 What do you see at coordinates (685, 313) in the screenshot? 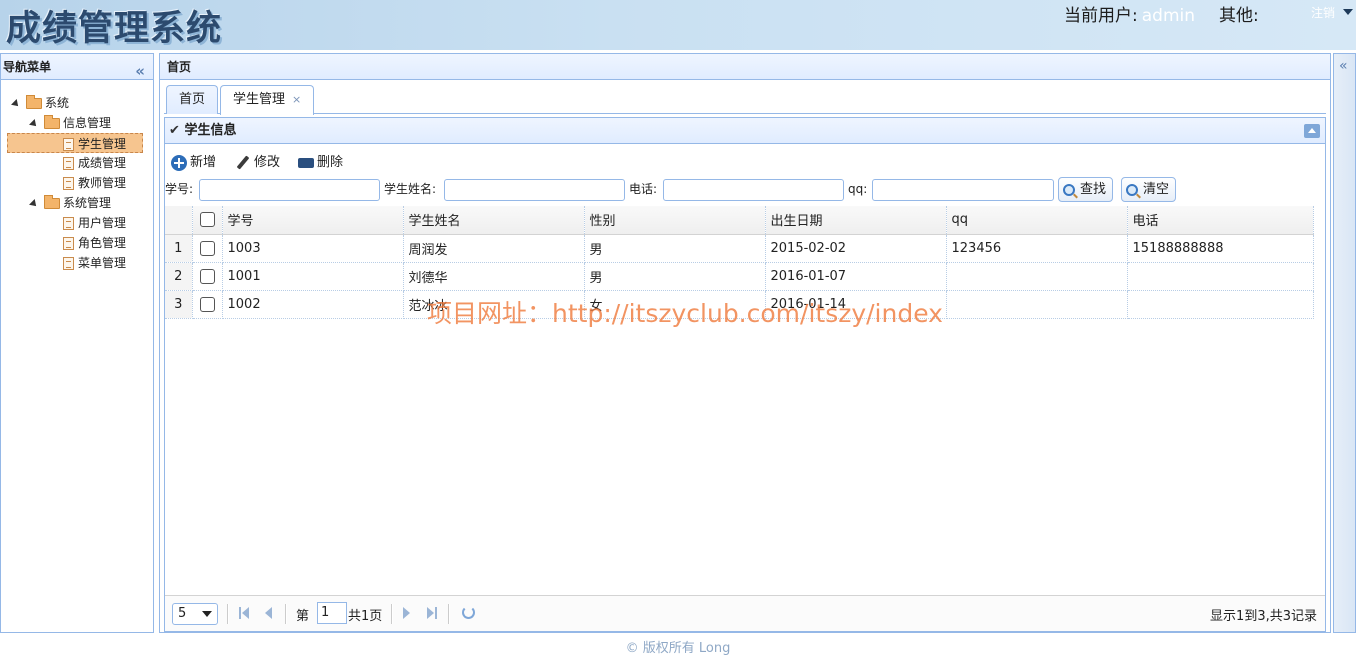
I see `watermark-text: 项目网址：http://itszyclub.com/itszy/index` at bounding box center [685, 313].